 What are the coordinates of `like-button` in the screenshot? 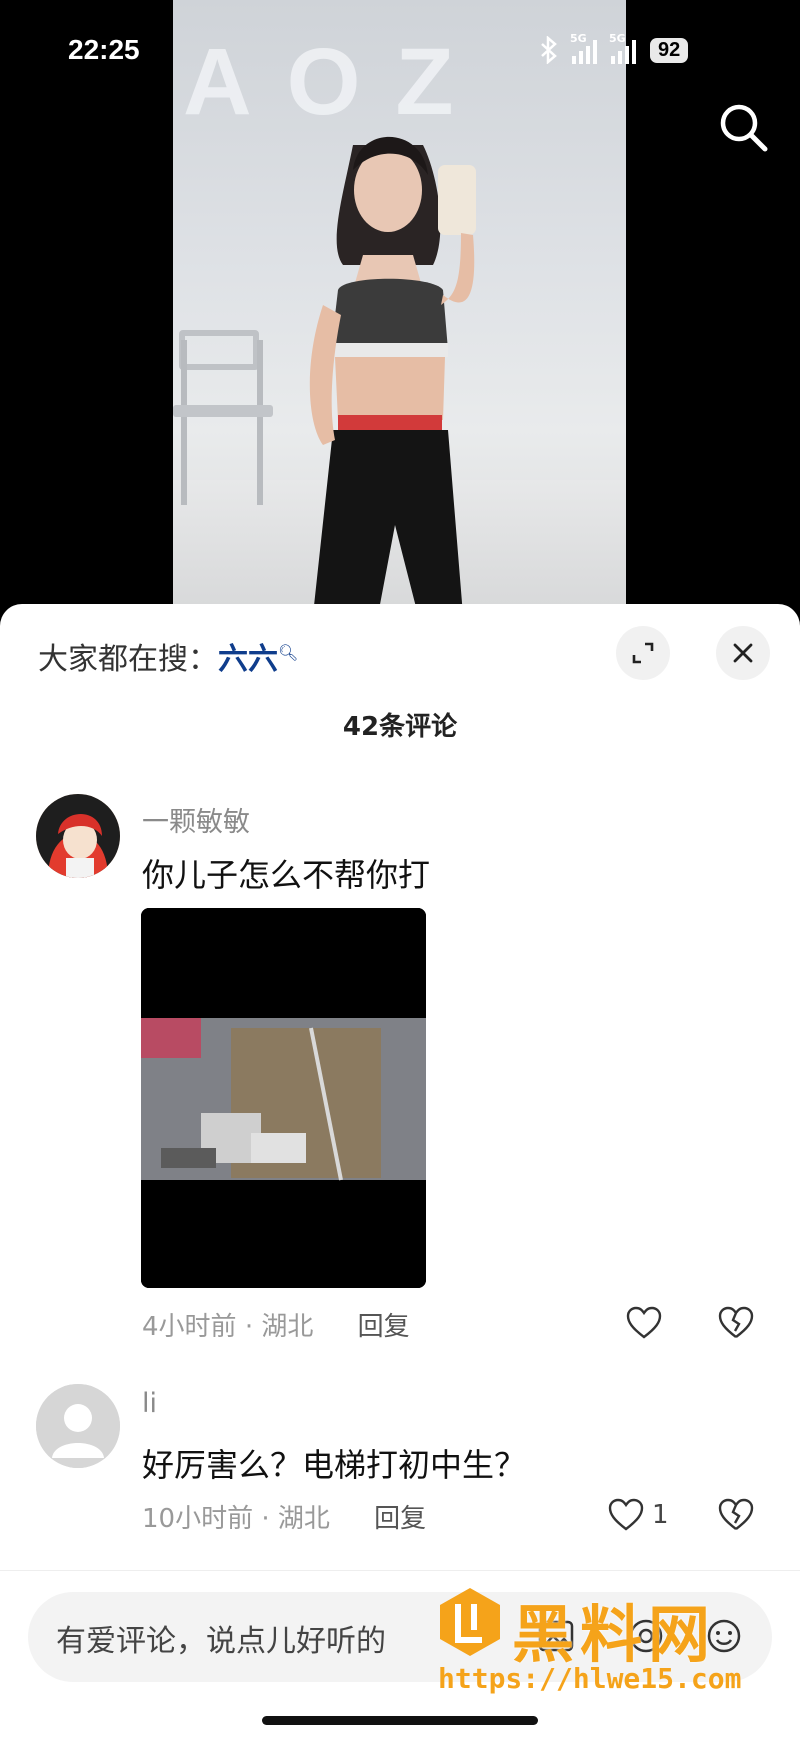 It's located at (648, 1323).